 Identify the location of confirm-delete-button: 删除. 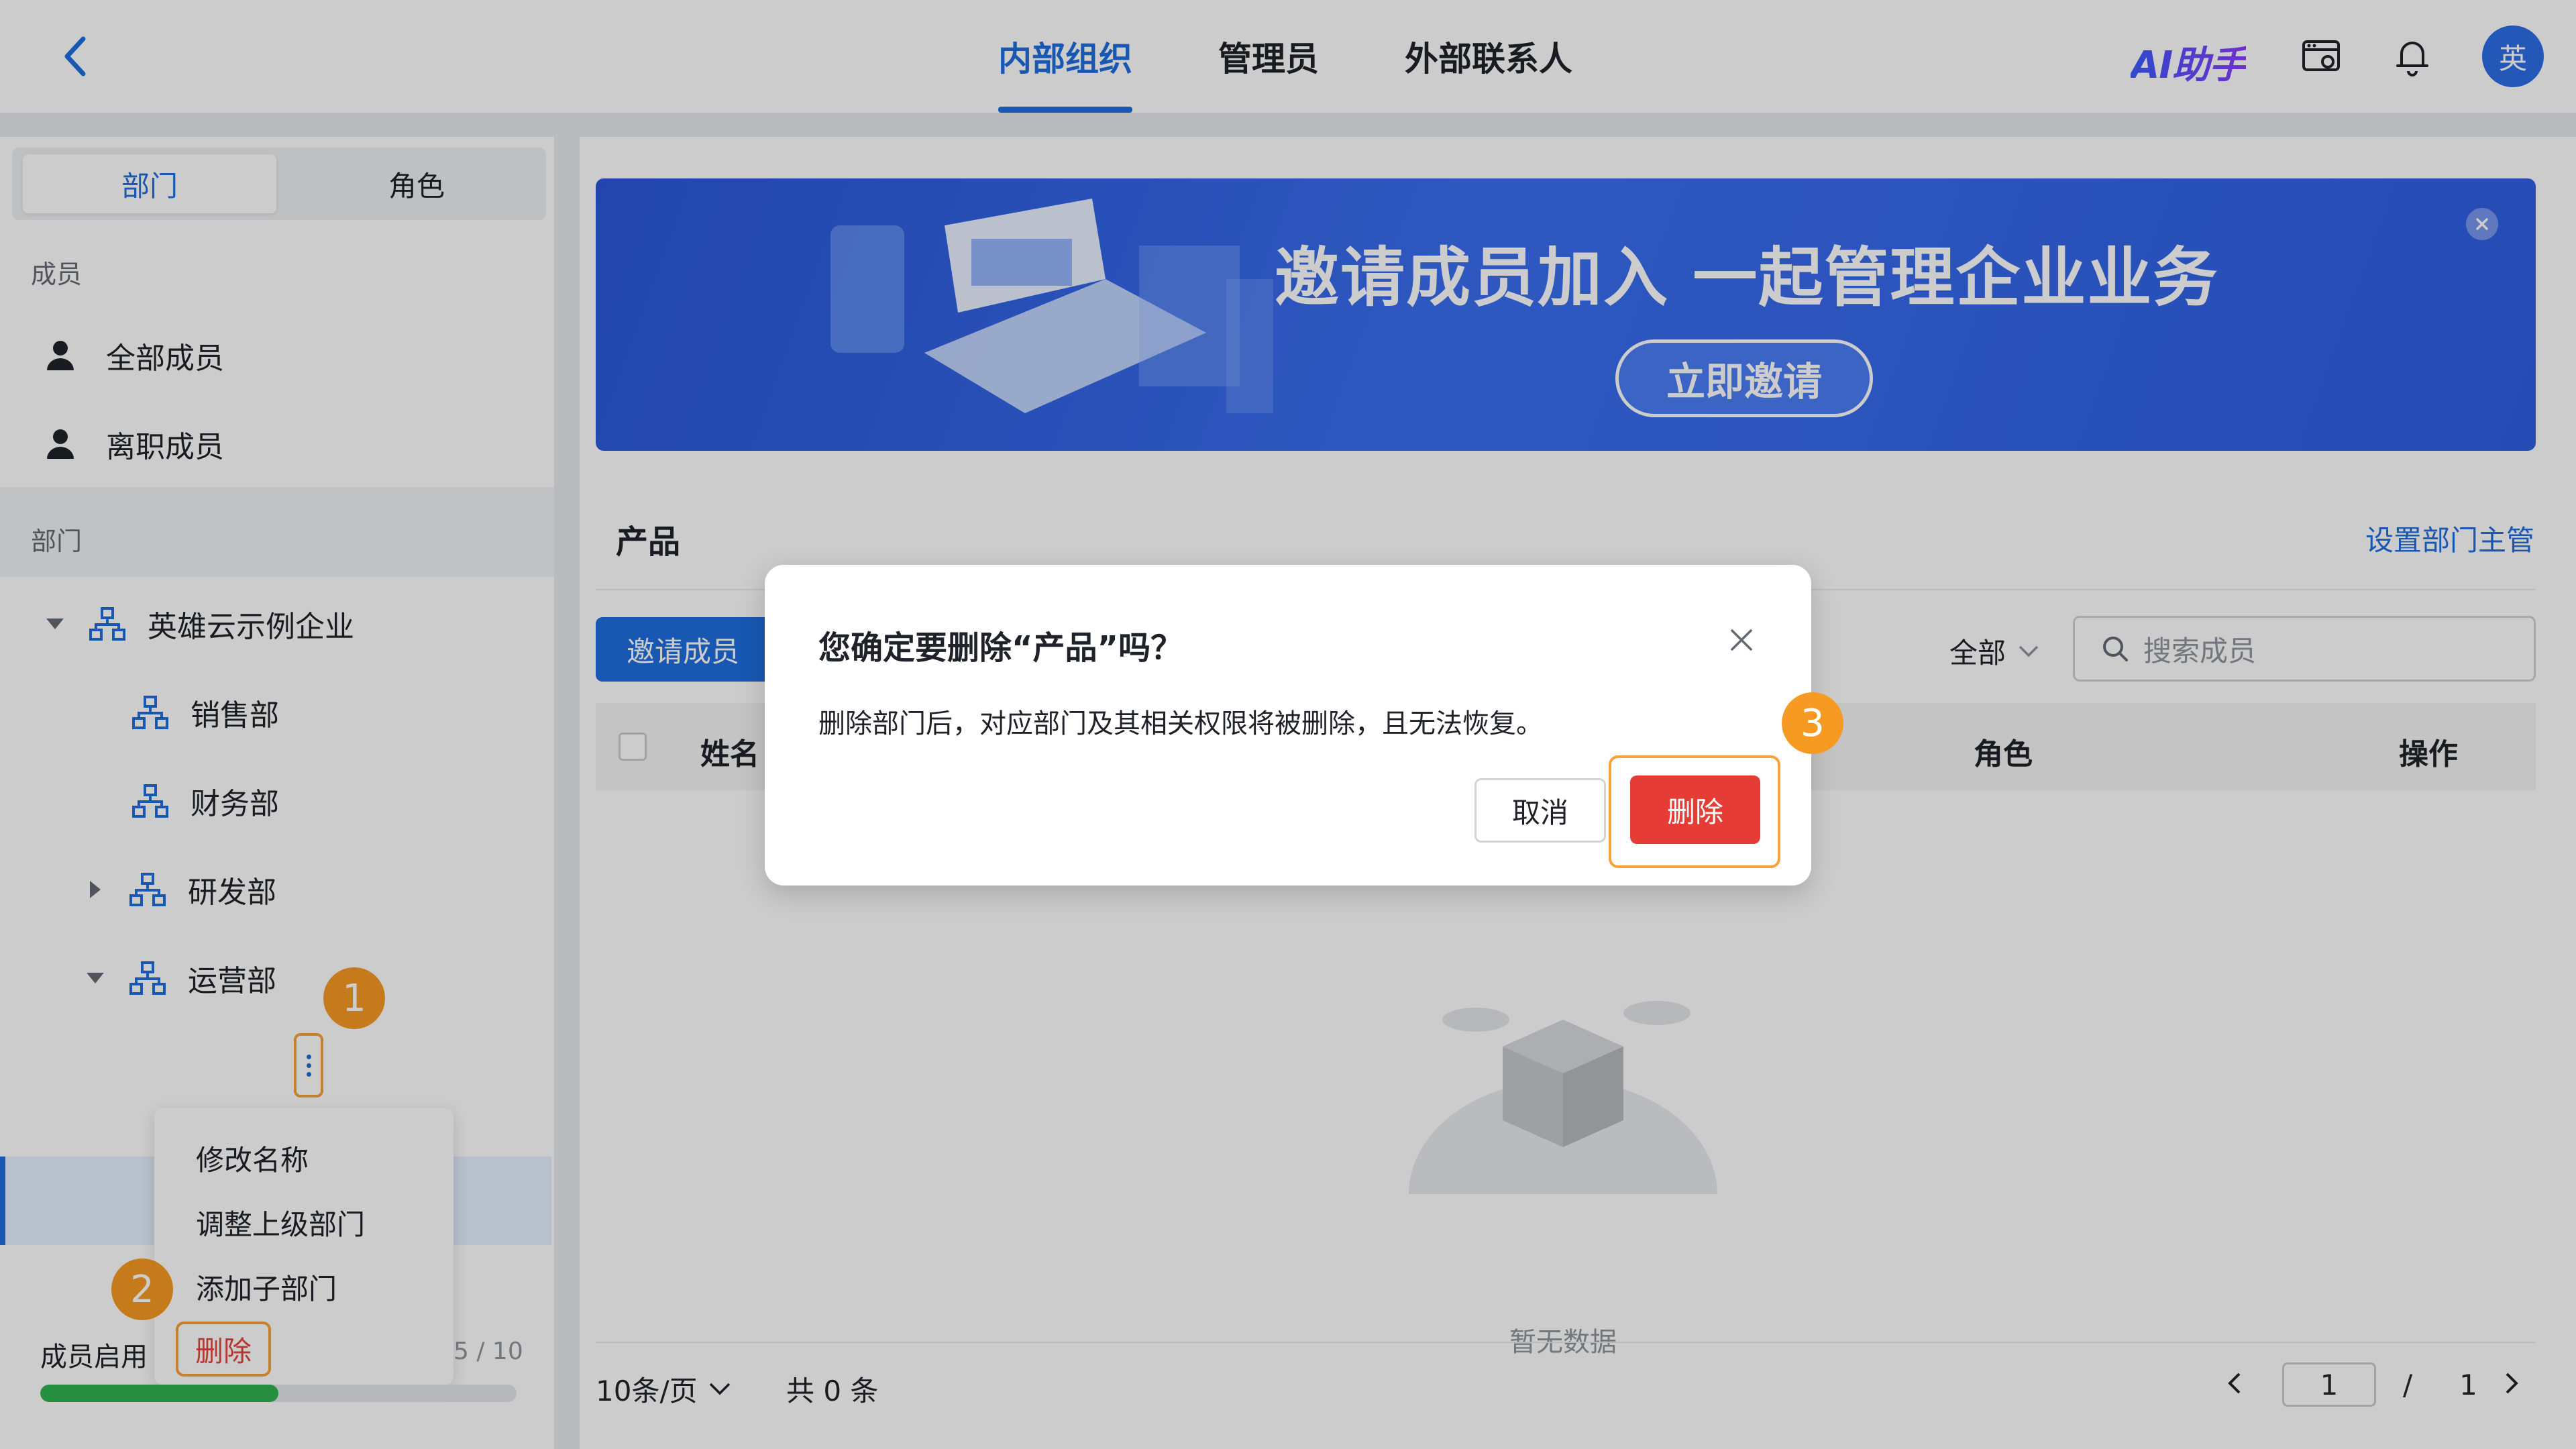
(1695, 809).